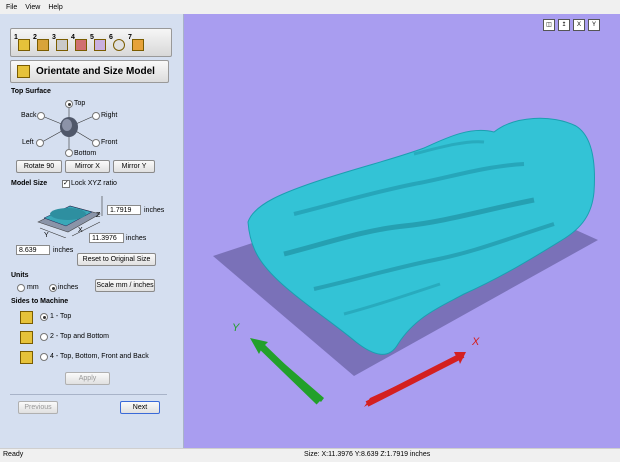 The image size is (620, 462). I want to click on inches-radio, so click(53, 288).